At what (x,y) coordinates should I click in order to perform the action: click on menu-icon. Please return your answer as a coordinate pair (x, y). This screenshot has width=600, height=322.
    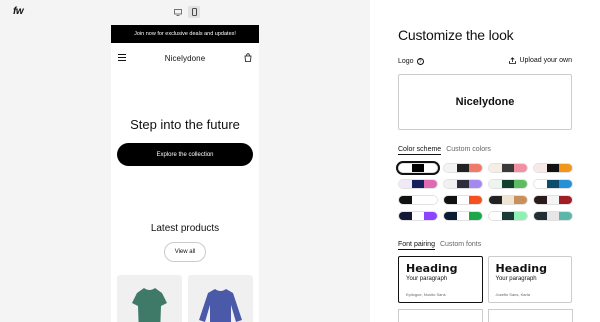
    Looking at the image, I should click on (122, 58).